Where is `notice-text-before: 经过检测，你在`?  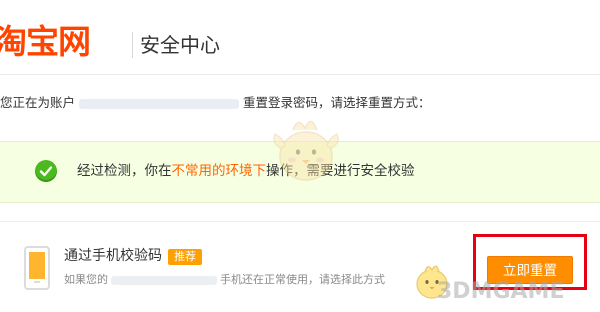
notice-text-before: 经过检测，你在 is located at coordinates (124, 171).